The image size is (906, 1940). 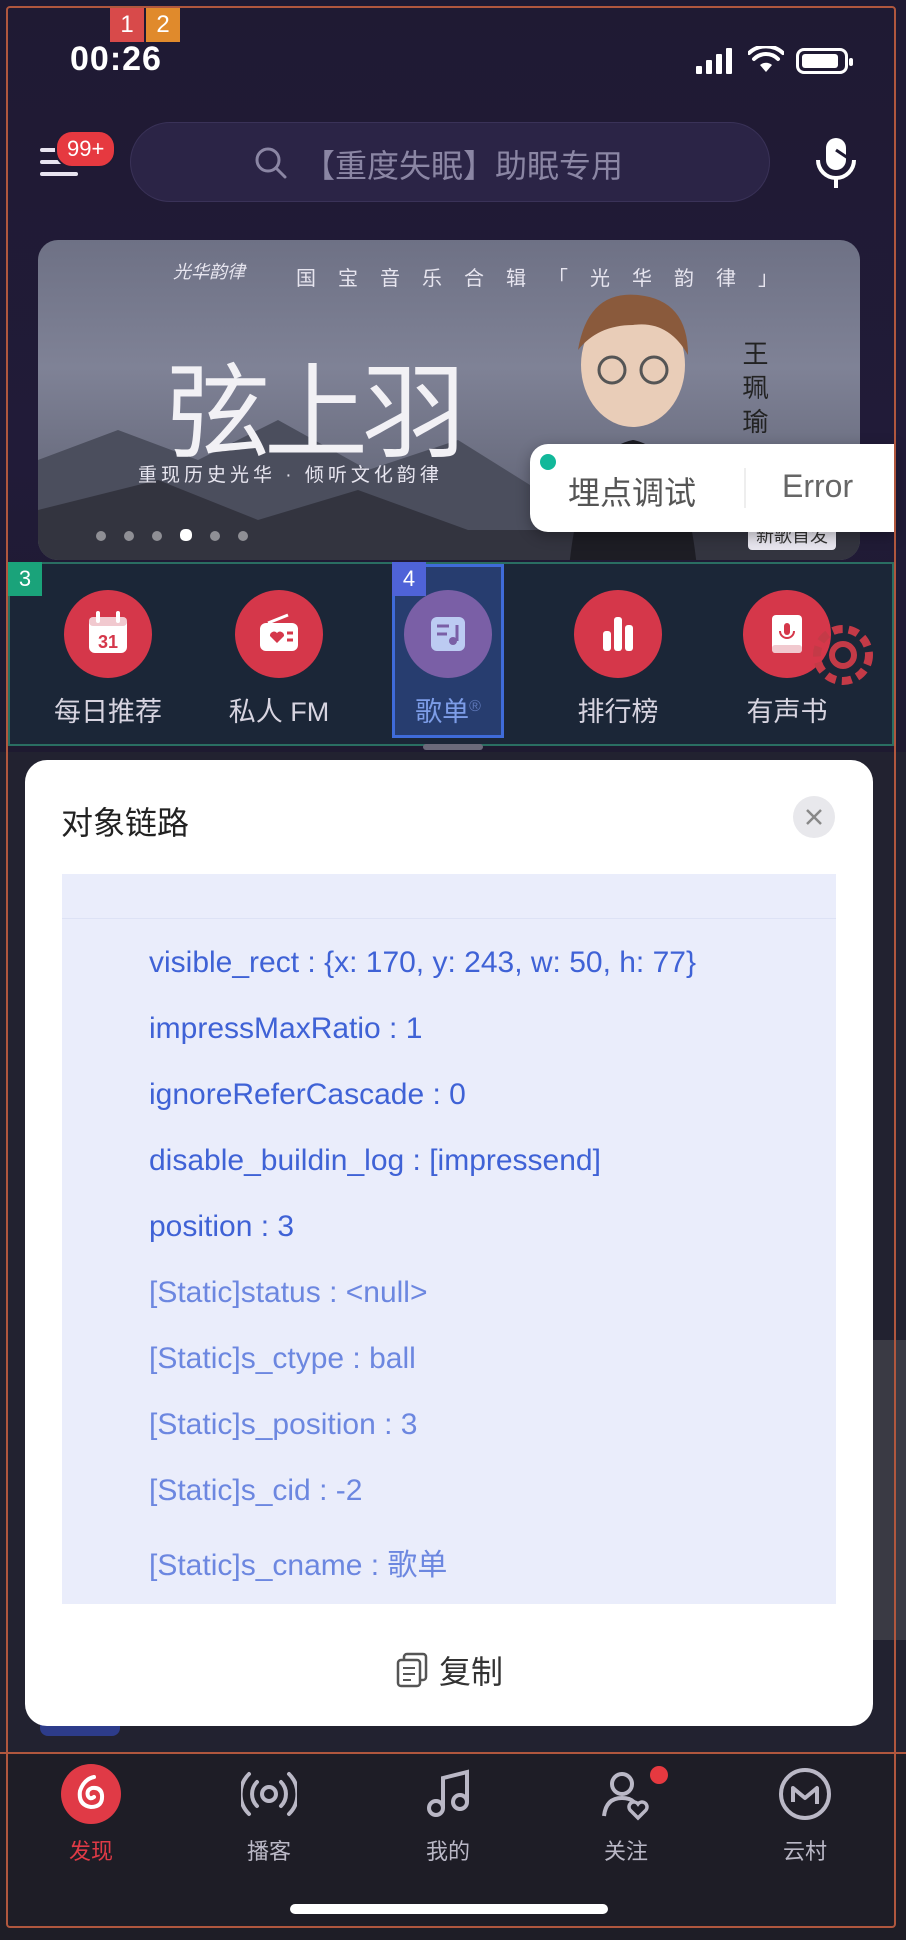 I want to click on close-icon, so click(x=814, y=817).